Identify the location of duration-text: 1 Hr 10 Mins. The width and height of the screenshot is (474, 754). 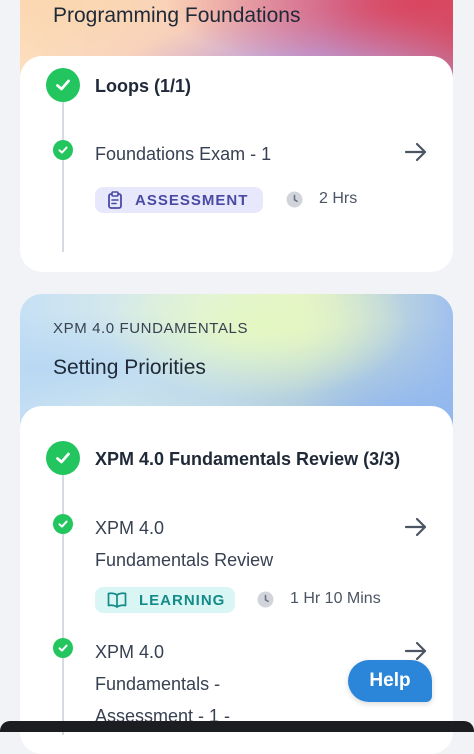
(335, 598).